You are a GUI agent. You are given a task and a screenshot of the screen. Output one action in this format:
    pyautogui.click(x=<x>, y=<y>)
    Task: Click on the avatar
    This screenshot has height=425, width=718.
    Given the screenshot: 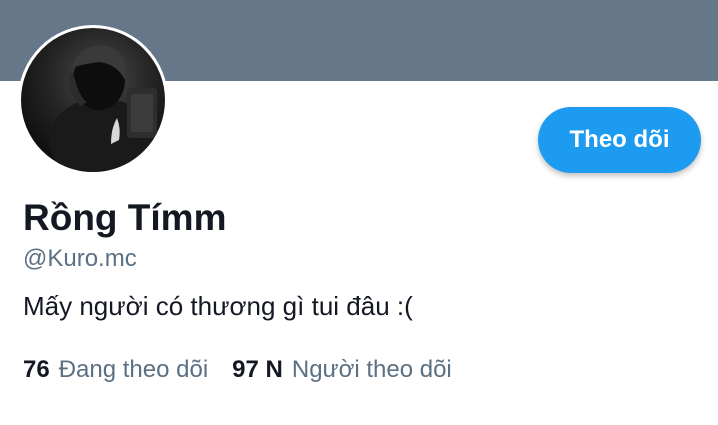 What is the action you would take?
    pyautogui.click(x=93, y=100)
    